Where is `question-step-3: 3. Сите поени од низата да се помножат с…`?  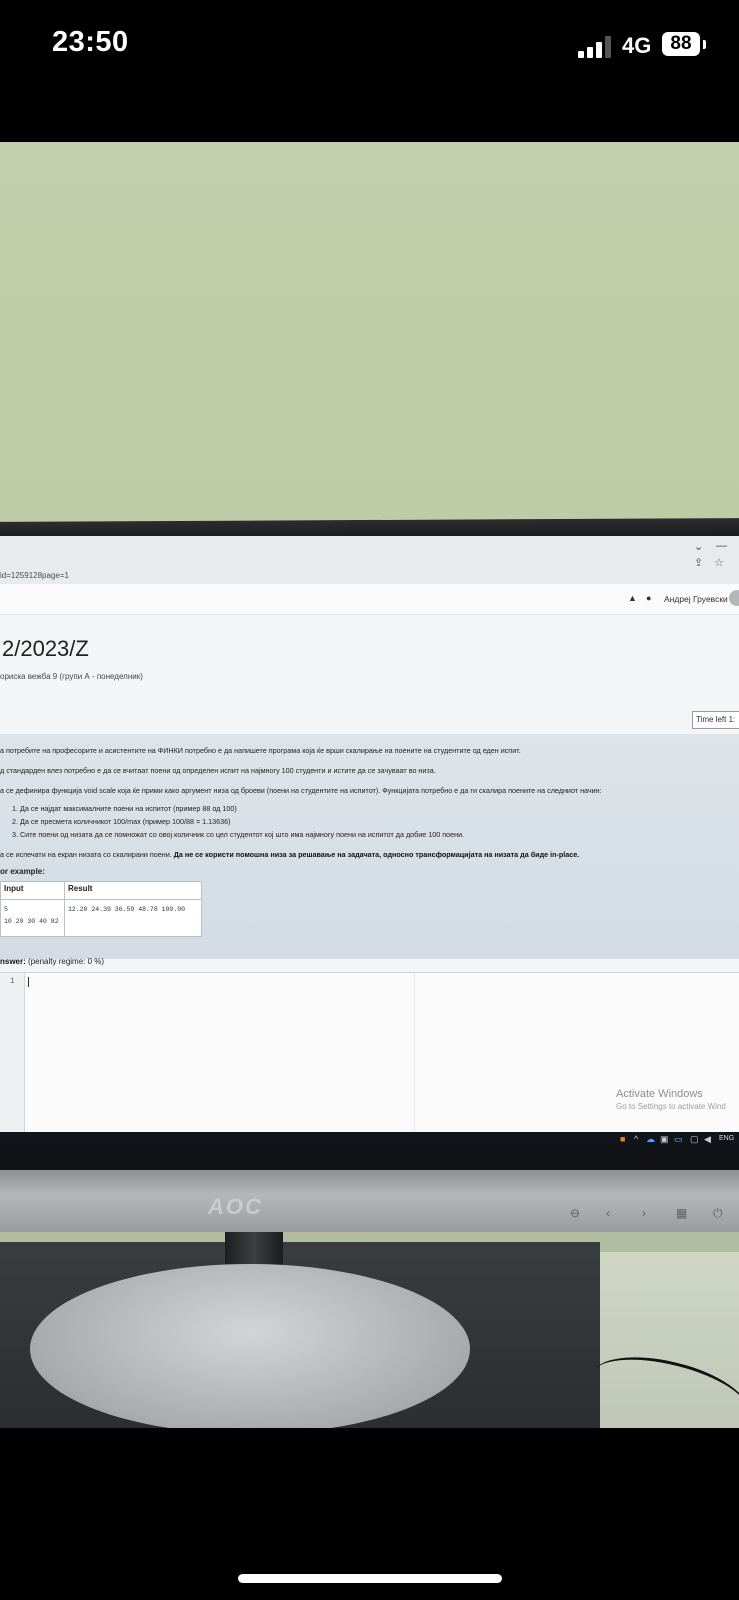 question-step-3: 3. Сите поени од низата да се помножат с… is located at coordinates (238, 834).